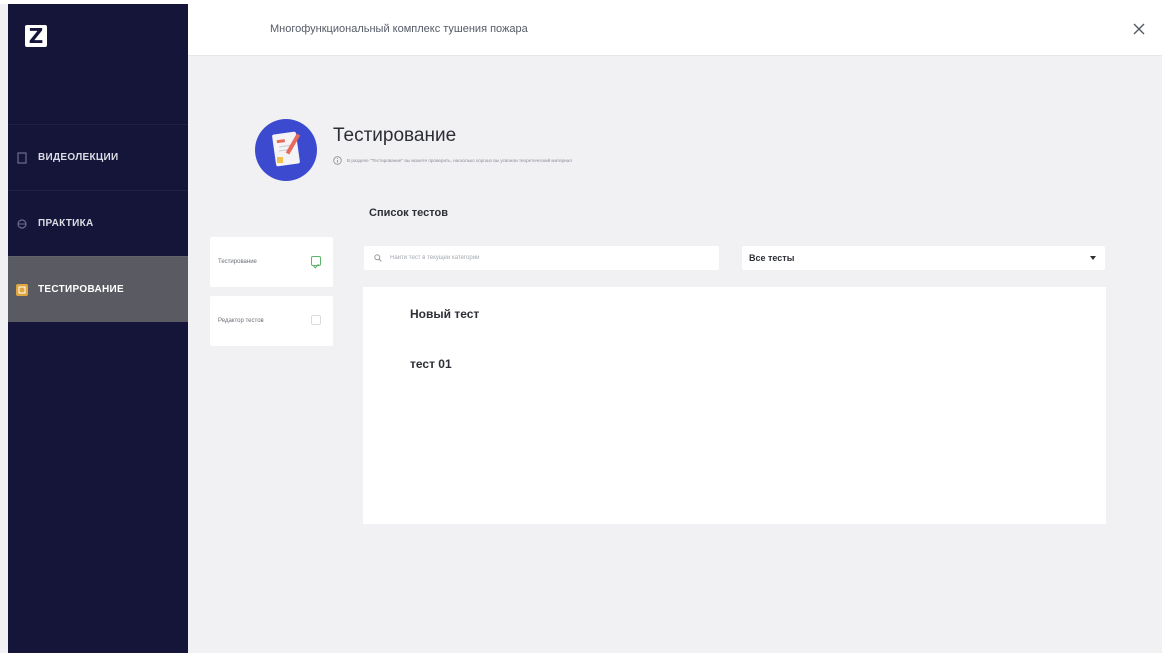  I want to click on list-item: Новый тест, so click(444, 314).